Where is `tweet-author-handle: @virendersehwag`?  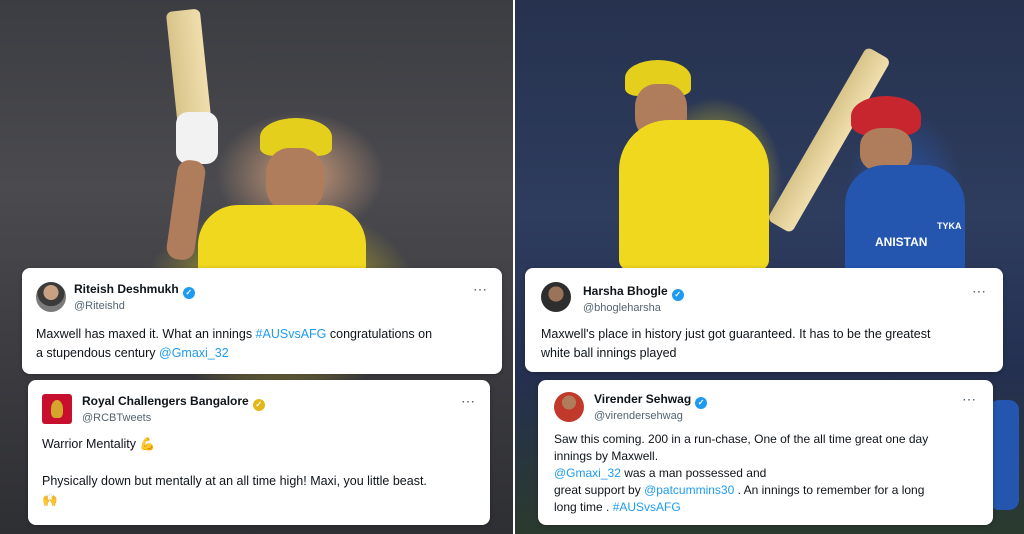
tweet-author-handle: @virendersehwag is located at coordinates (638, 416).